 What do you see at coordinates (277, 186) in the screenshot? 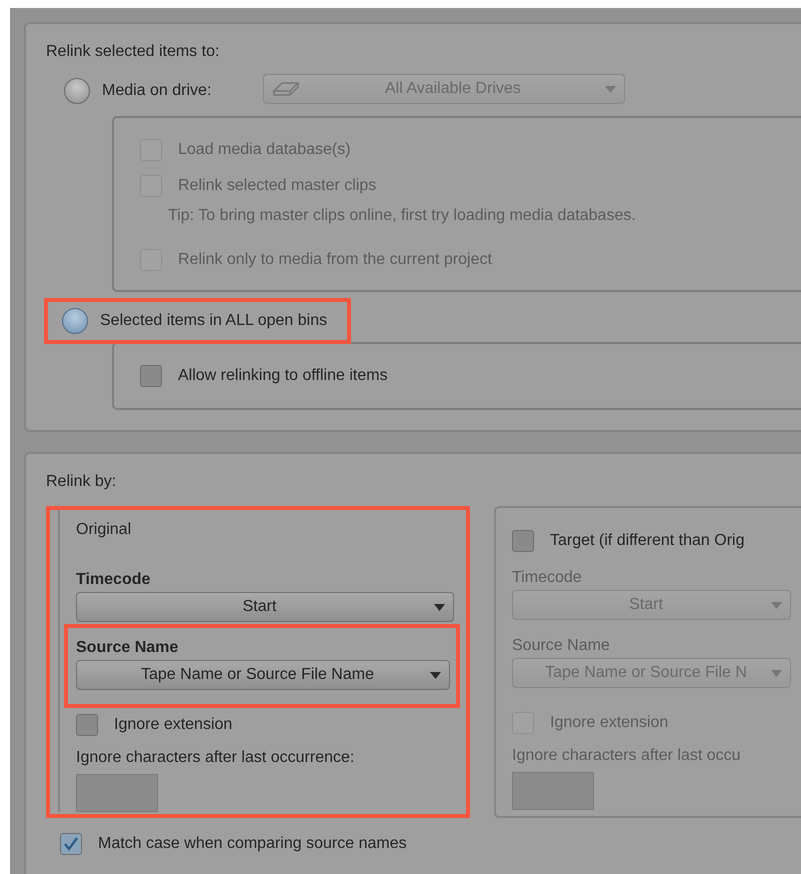
I see `checkbox-label: Relink selected master clips` at bounding box center [277, 186].